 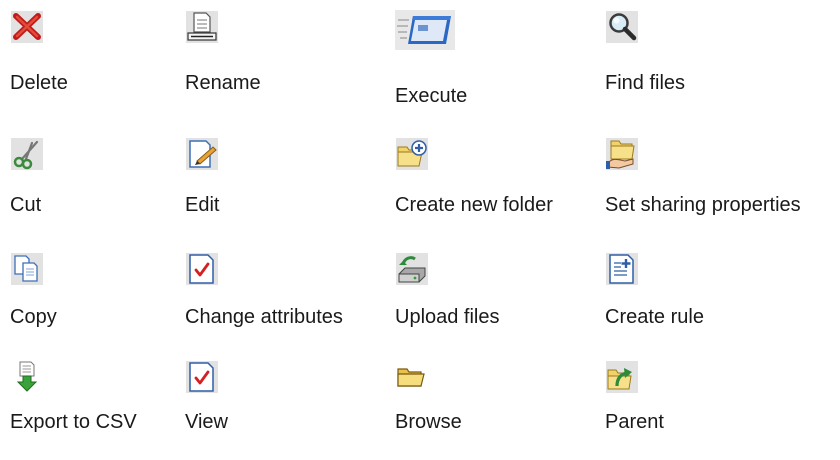 I want to click on rename-document-icon, so click(x=202, y=27).